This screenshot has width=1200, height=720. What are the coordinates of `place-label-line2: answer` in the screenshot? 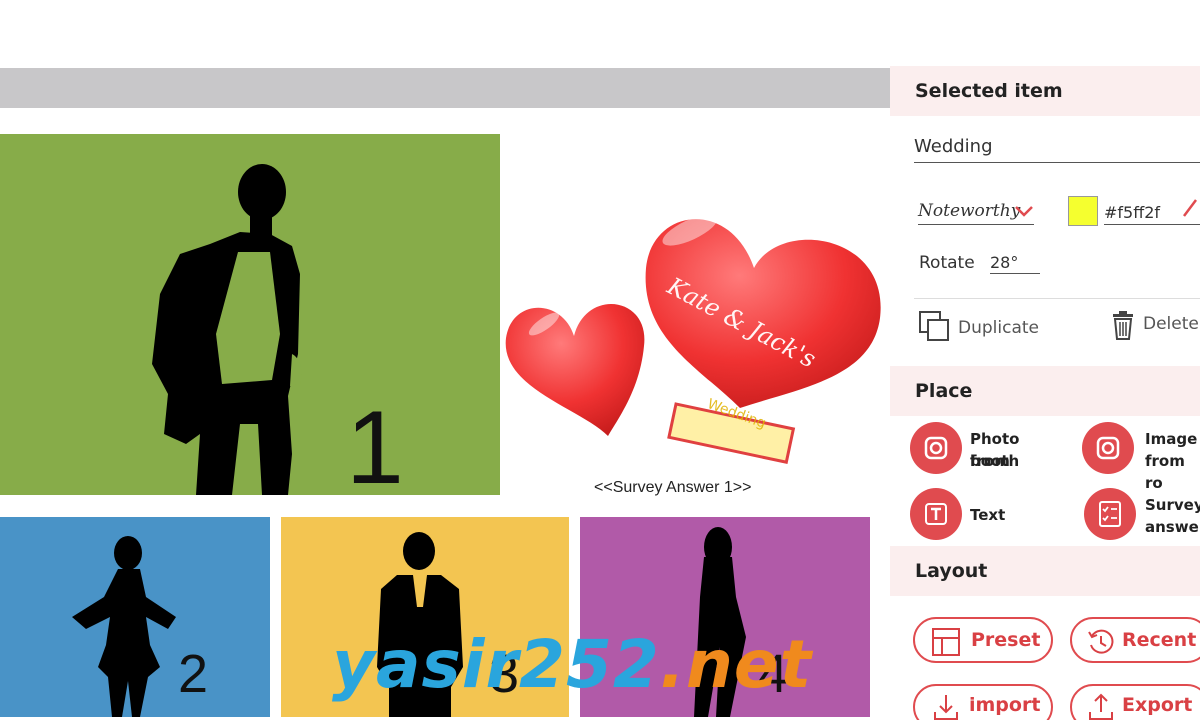 It's located at (1172, 527).